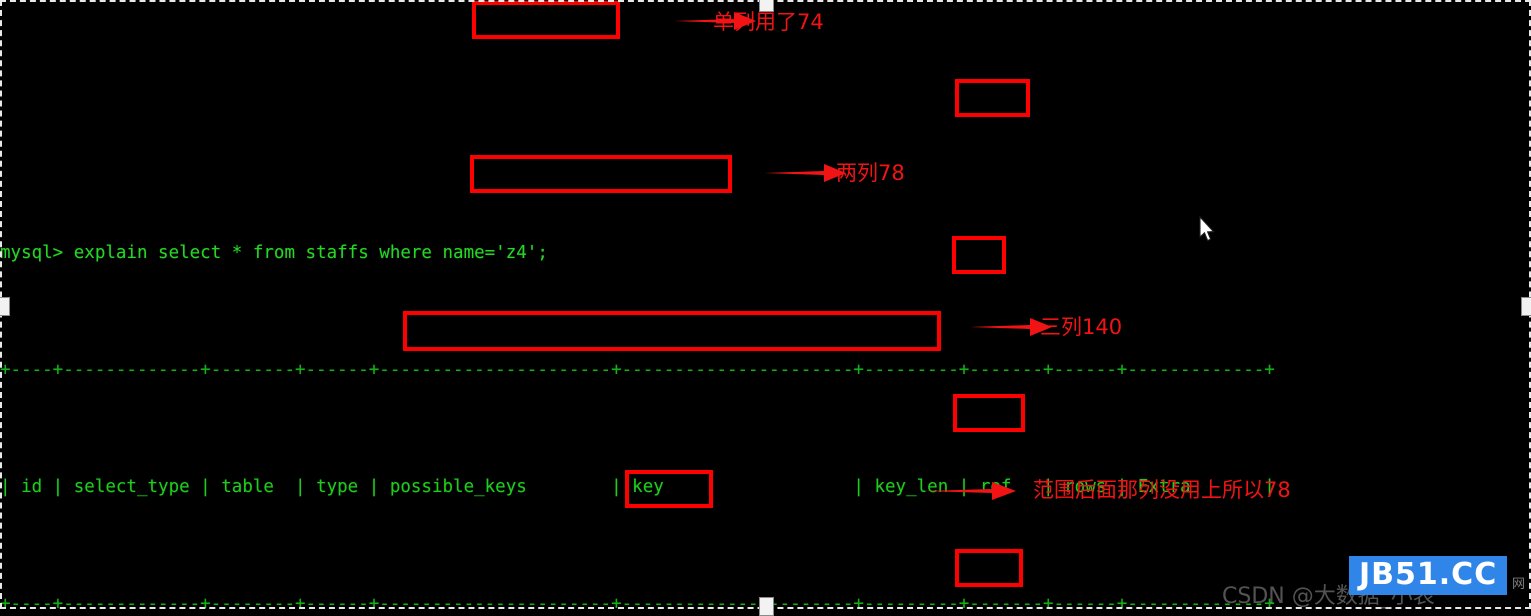  I want to click on jb51-watermark-suffix: 网, so click(1519, 584).